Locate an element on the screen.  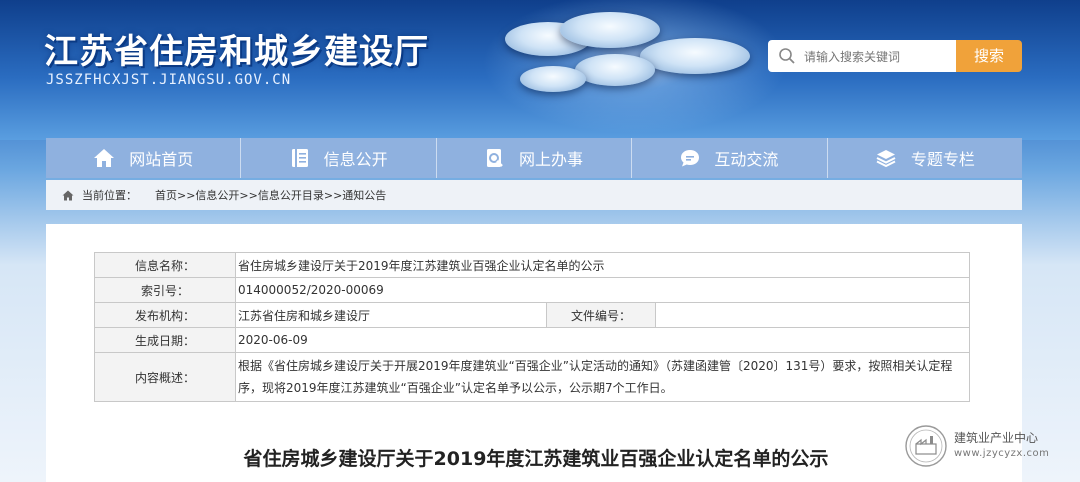
search-doc-icon is located at coordinates (495, 158).